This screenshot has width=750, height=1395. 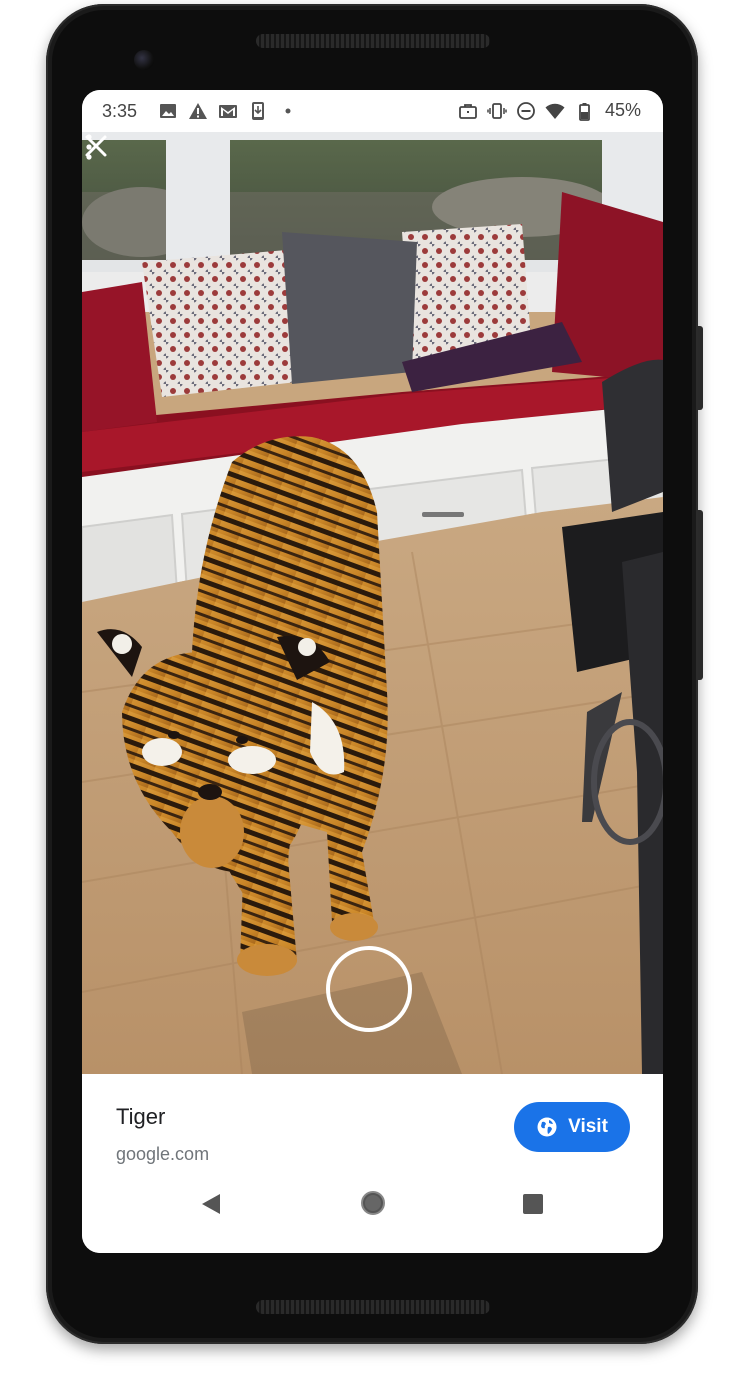 I want to click on briefcase-icon, so click(x=468, y=111).